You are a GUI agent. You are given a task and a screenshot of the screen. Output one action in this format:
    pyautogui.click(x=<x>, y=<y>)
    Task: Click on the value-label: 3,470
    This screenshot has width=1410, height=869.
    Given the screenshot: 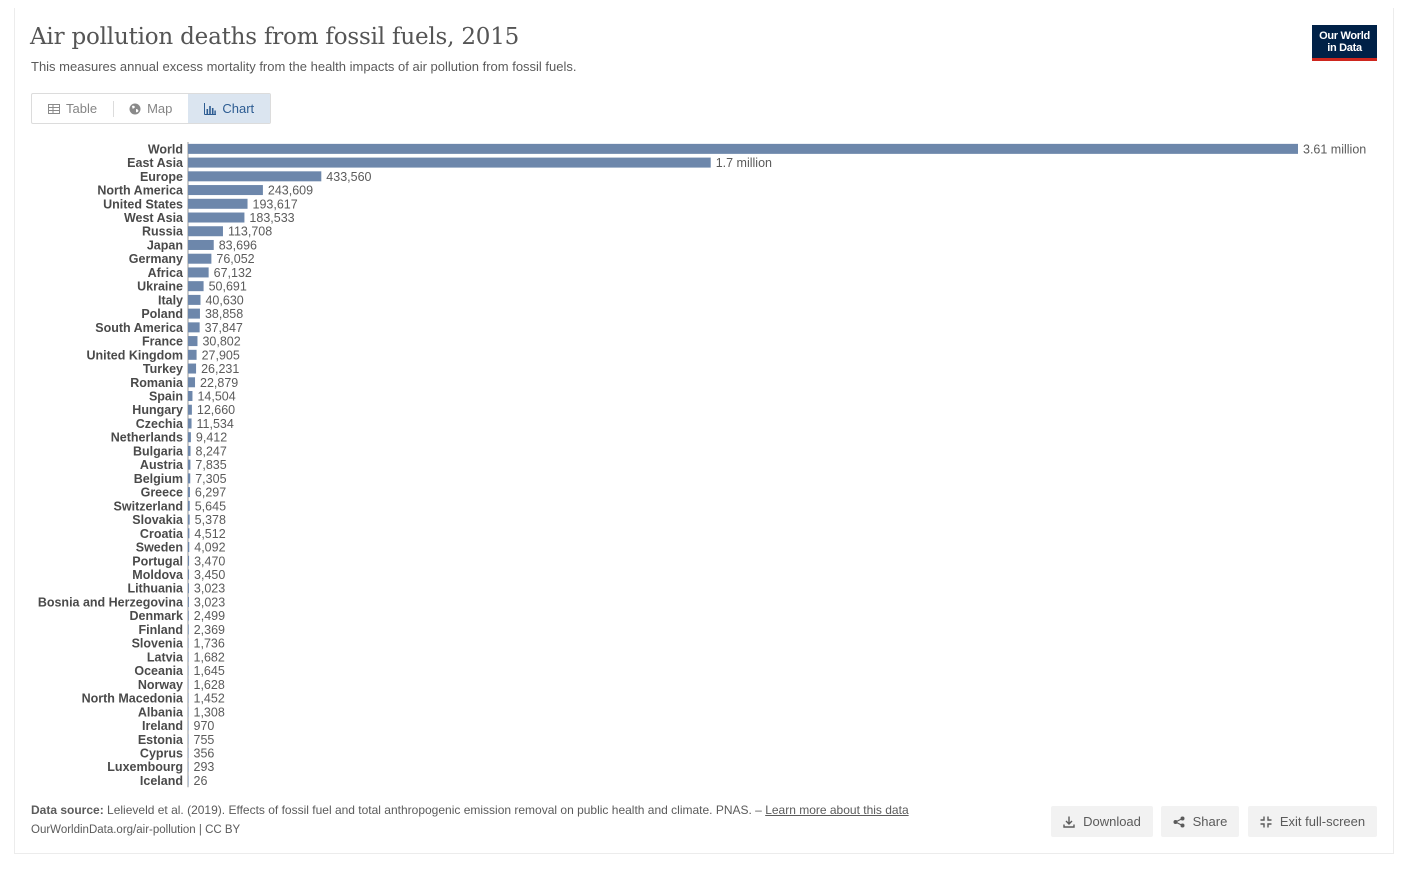 What is the action you would take?
    pyautogui.click(x=209, y=561)
    